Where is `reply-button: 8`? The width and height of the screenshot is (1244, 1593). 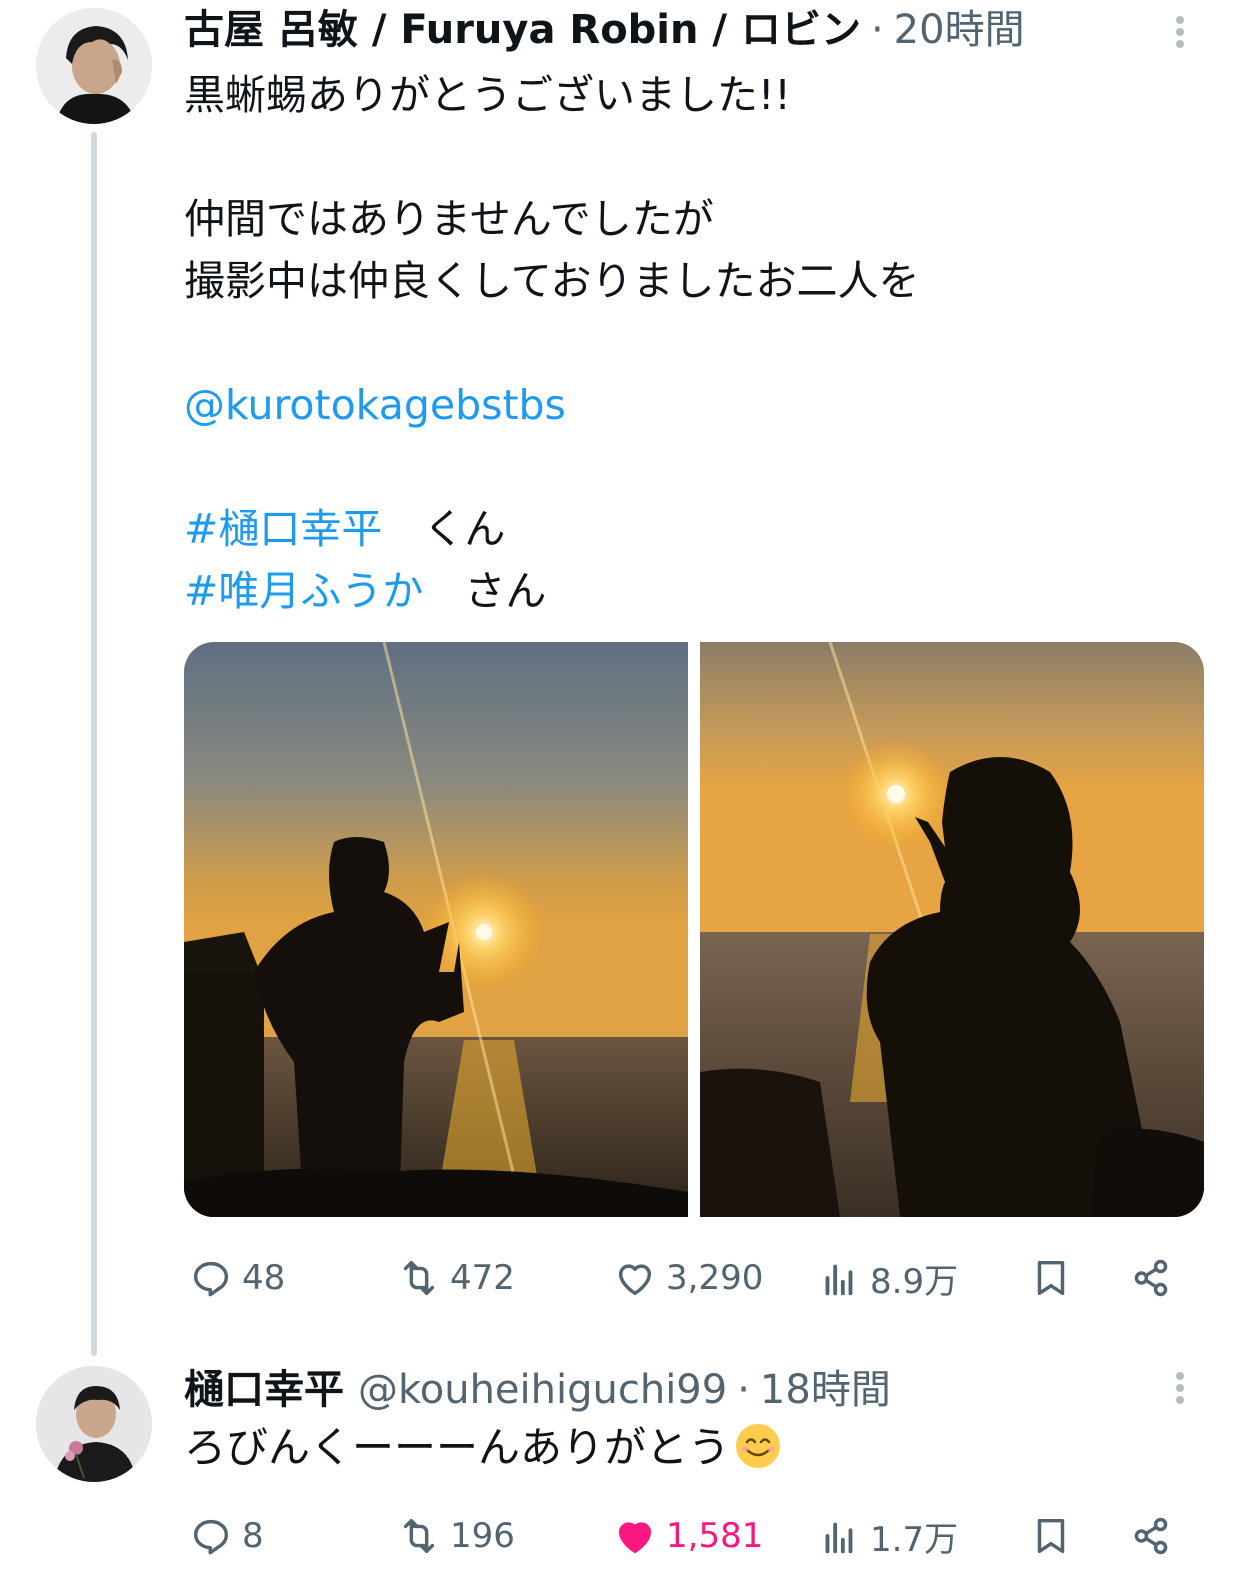 reply-button: 8 is located at coordinates (226, 1536).